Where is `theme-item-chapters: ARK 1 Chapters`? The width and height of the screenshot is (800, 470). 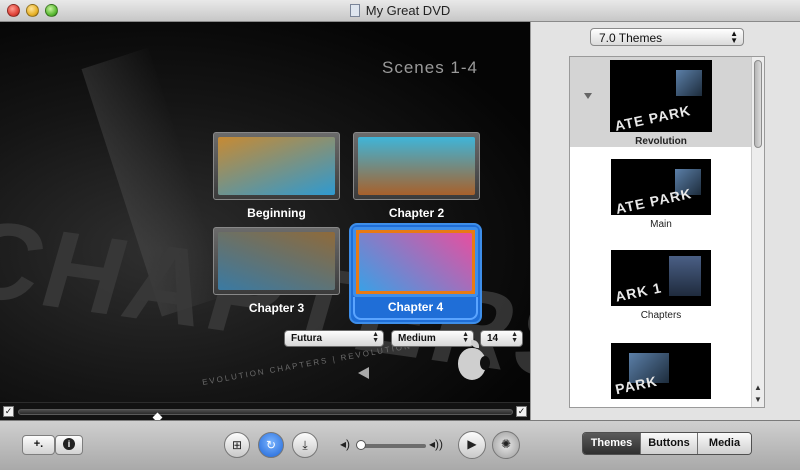
theme-item-chapters: ARK 1 Chapters is located at coordinates (661, 285).